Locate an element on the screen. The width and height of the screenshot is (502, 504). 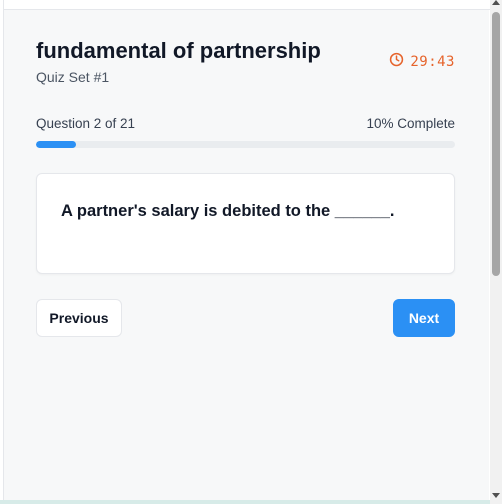
scroll-down-arrow-icon is located at coordinates (496, 495).